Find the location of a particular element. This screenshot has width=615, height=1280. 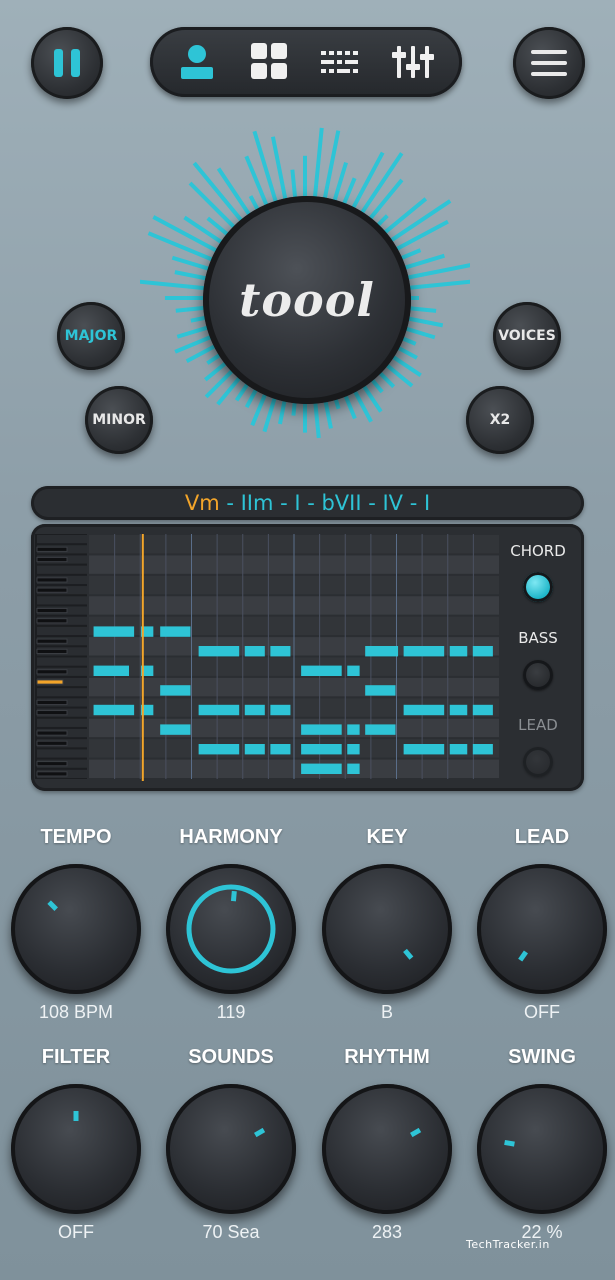

tempo-value: 108 BPM is located at coordinates (76, 1012).